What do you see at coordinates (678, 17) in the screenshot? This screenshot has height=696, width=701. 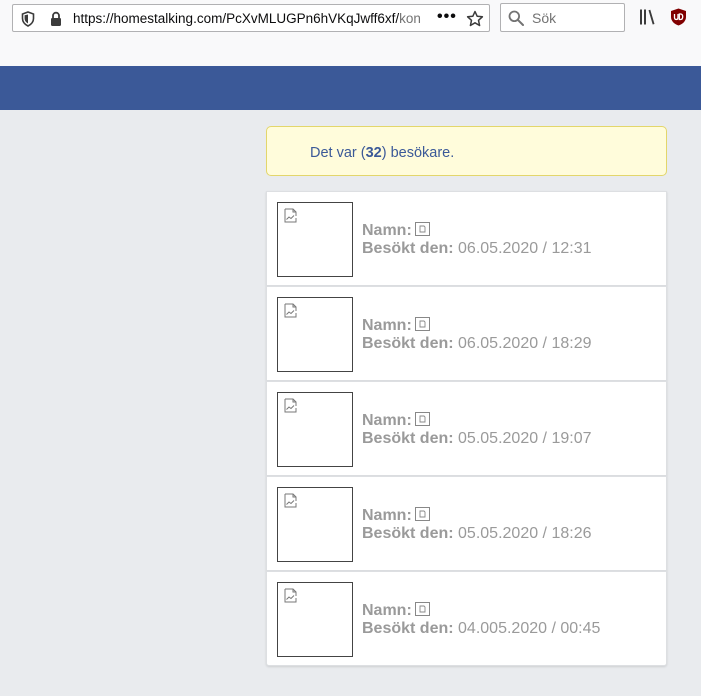 I see `ublock-origin-icon` at bounding box center [678, 17].